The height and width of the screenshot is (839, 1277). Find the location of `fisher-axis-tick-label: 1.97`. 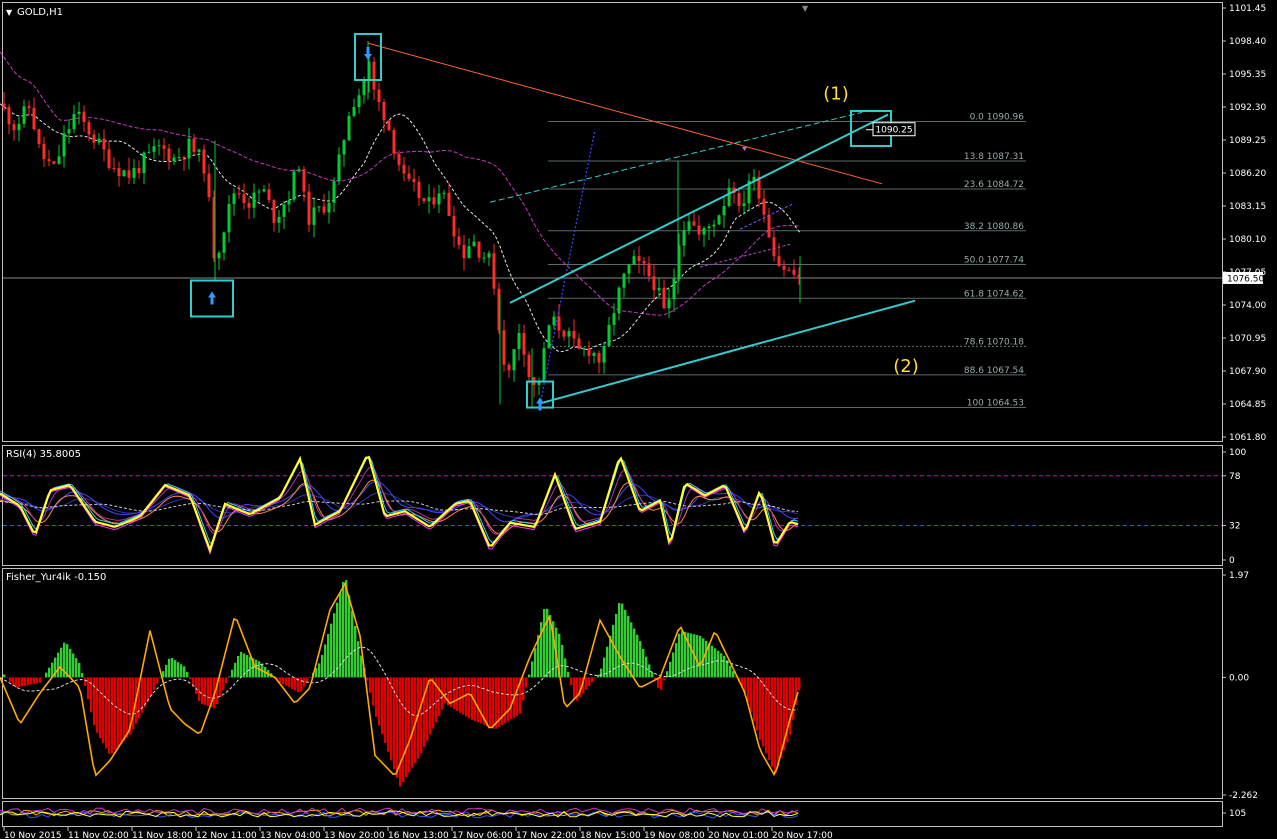

fisher-axis-tick-label: 1.97 is located at coordinates (1239, 576).